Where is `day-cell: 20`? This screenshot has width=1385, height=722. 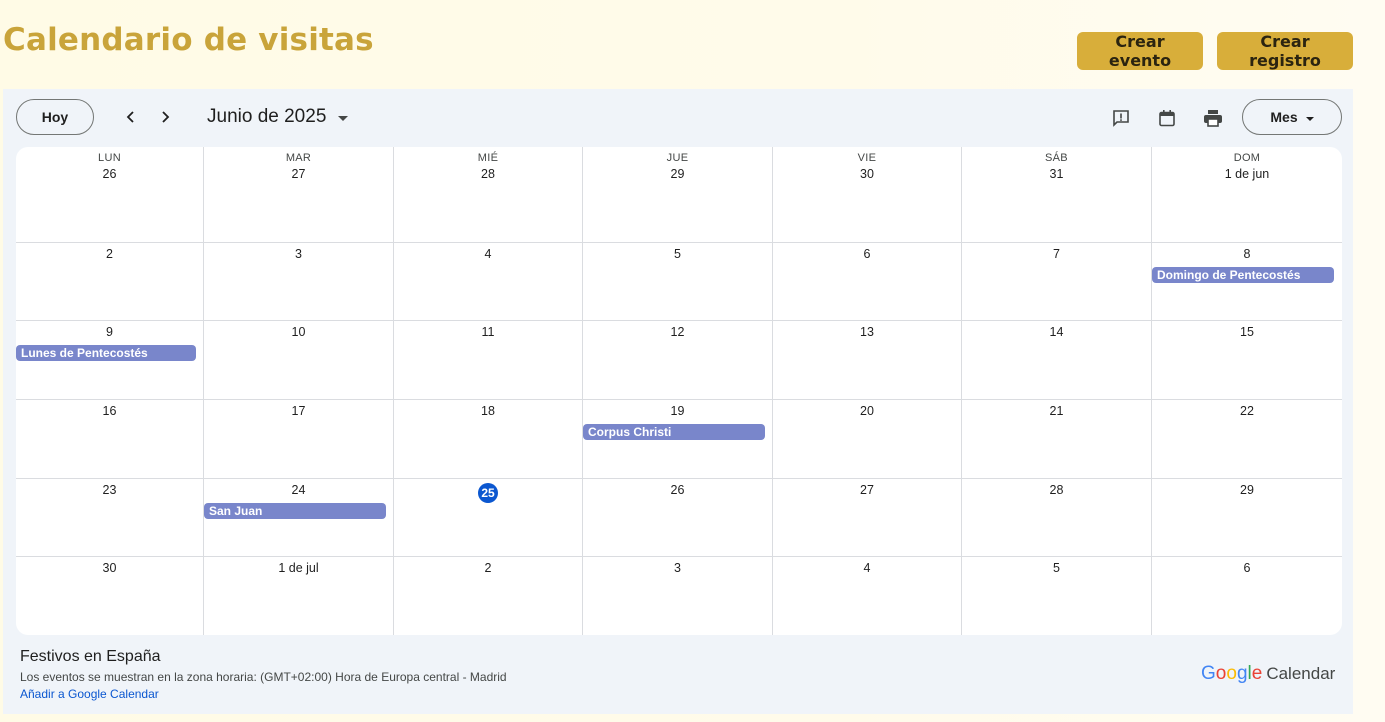
day-cell: 20 is located at coordinates (867, 439).